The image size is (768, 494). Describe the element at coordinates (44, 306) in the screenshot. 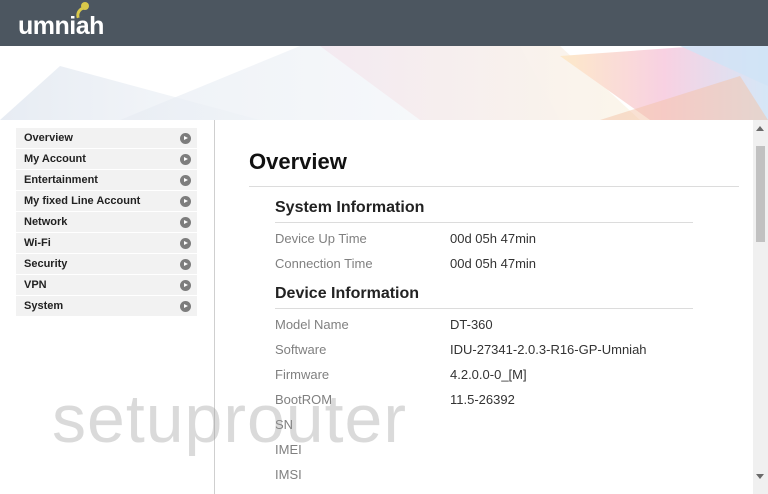

I see `sidebar-item-label: System` at that location.